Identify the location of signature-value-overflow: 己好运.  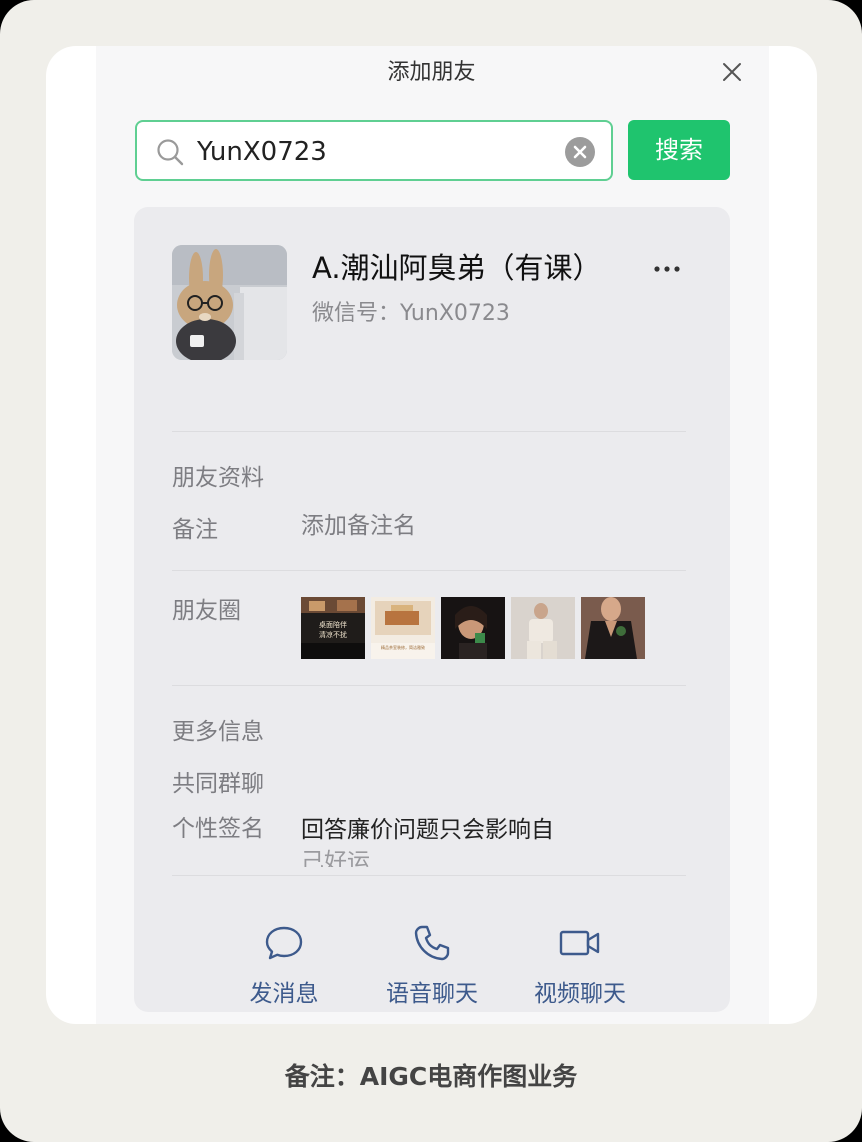
(501, 857).